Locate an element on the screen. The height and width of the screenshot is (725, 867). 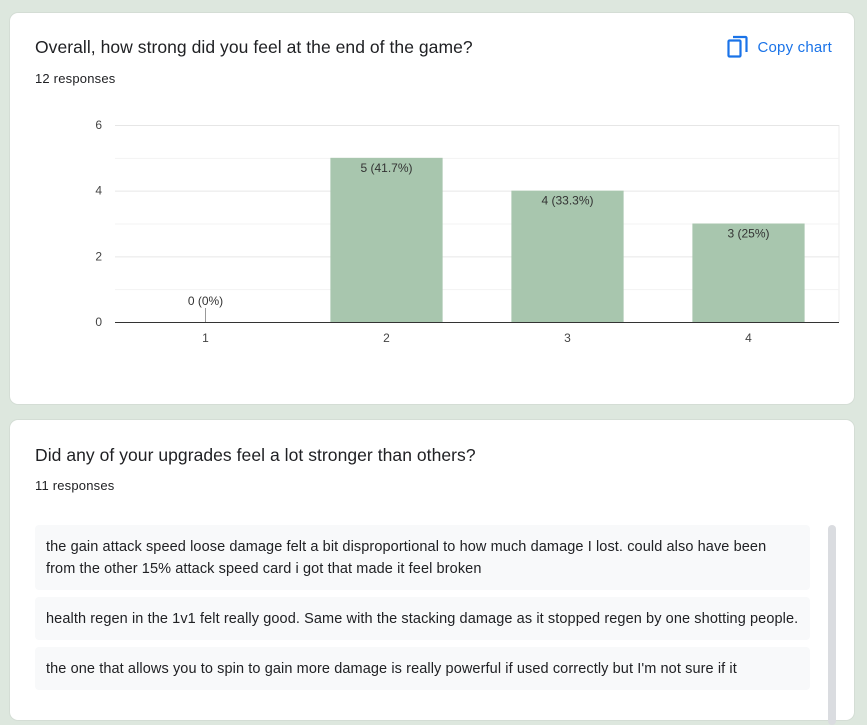
responses-scrollbar is located at coordinates (832, 625).